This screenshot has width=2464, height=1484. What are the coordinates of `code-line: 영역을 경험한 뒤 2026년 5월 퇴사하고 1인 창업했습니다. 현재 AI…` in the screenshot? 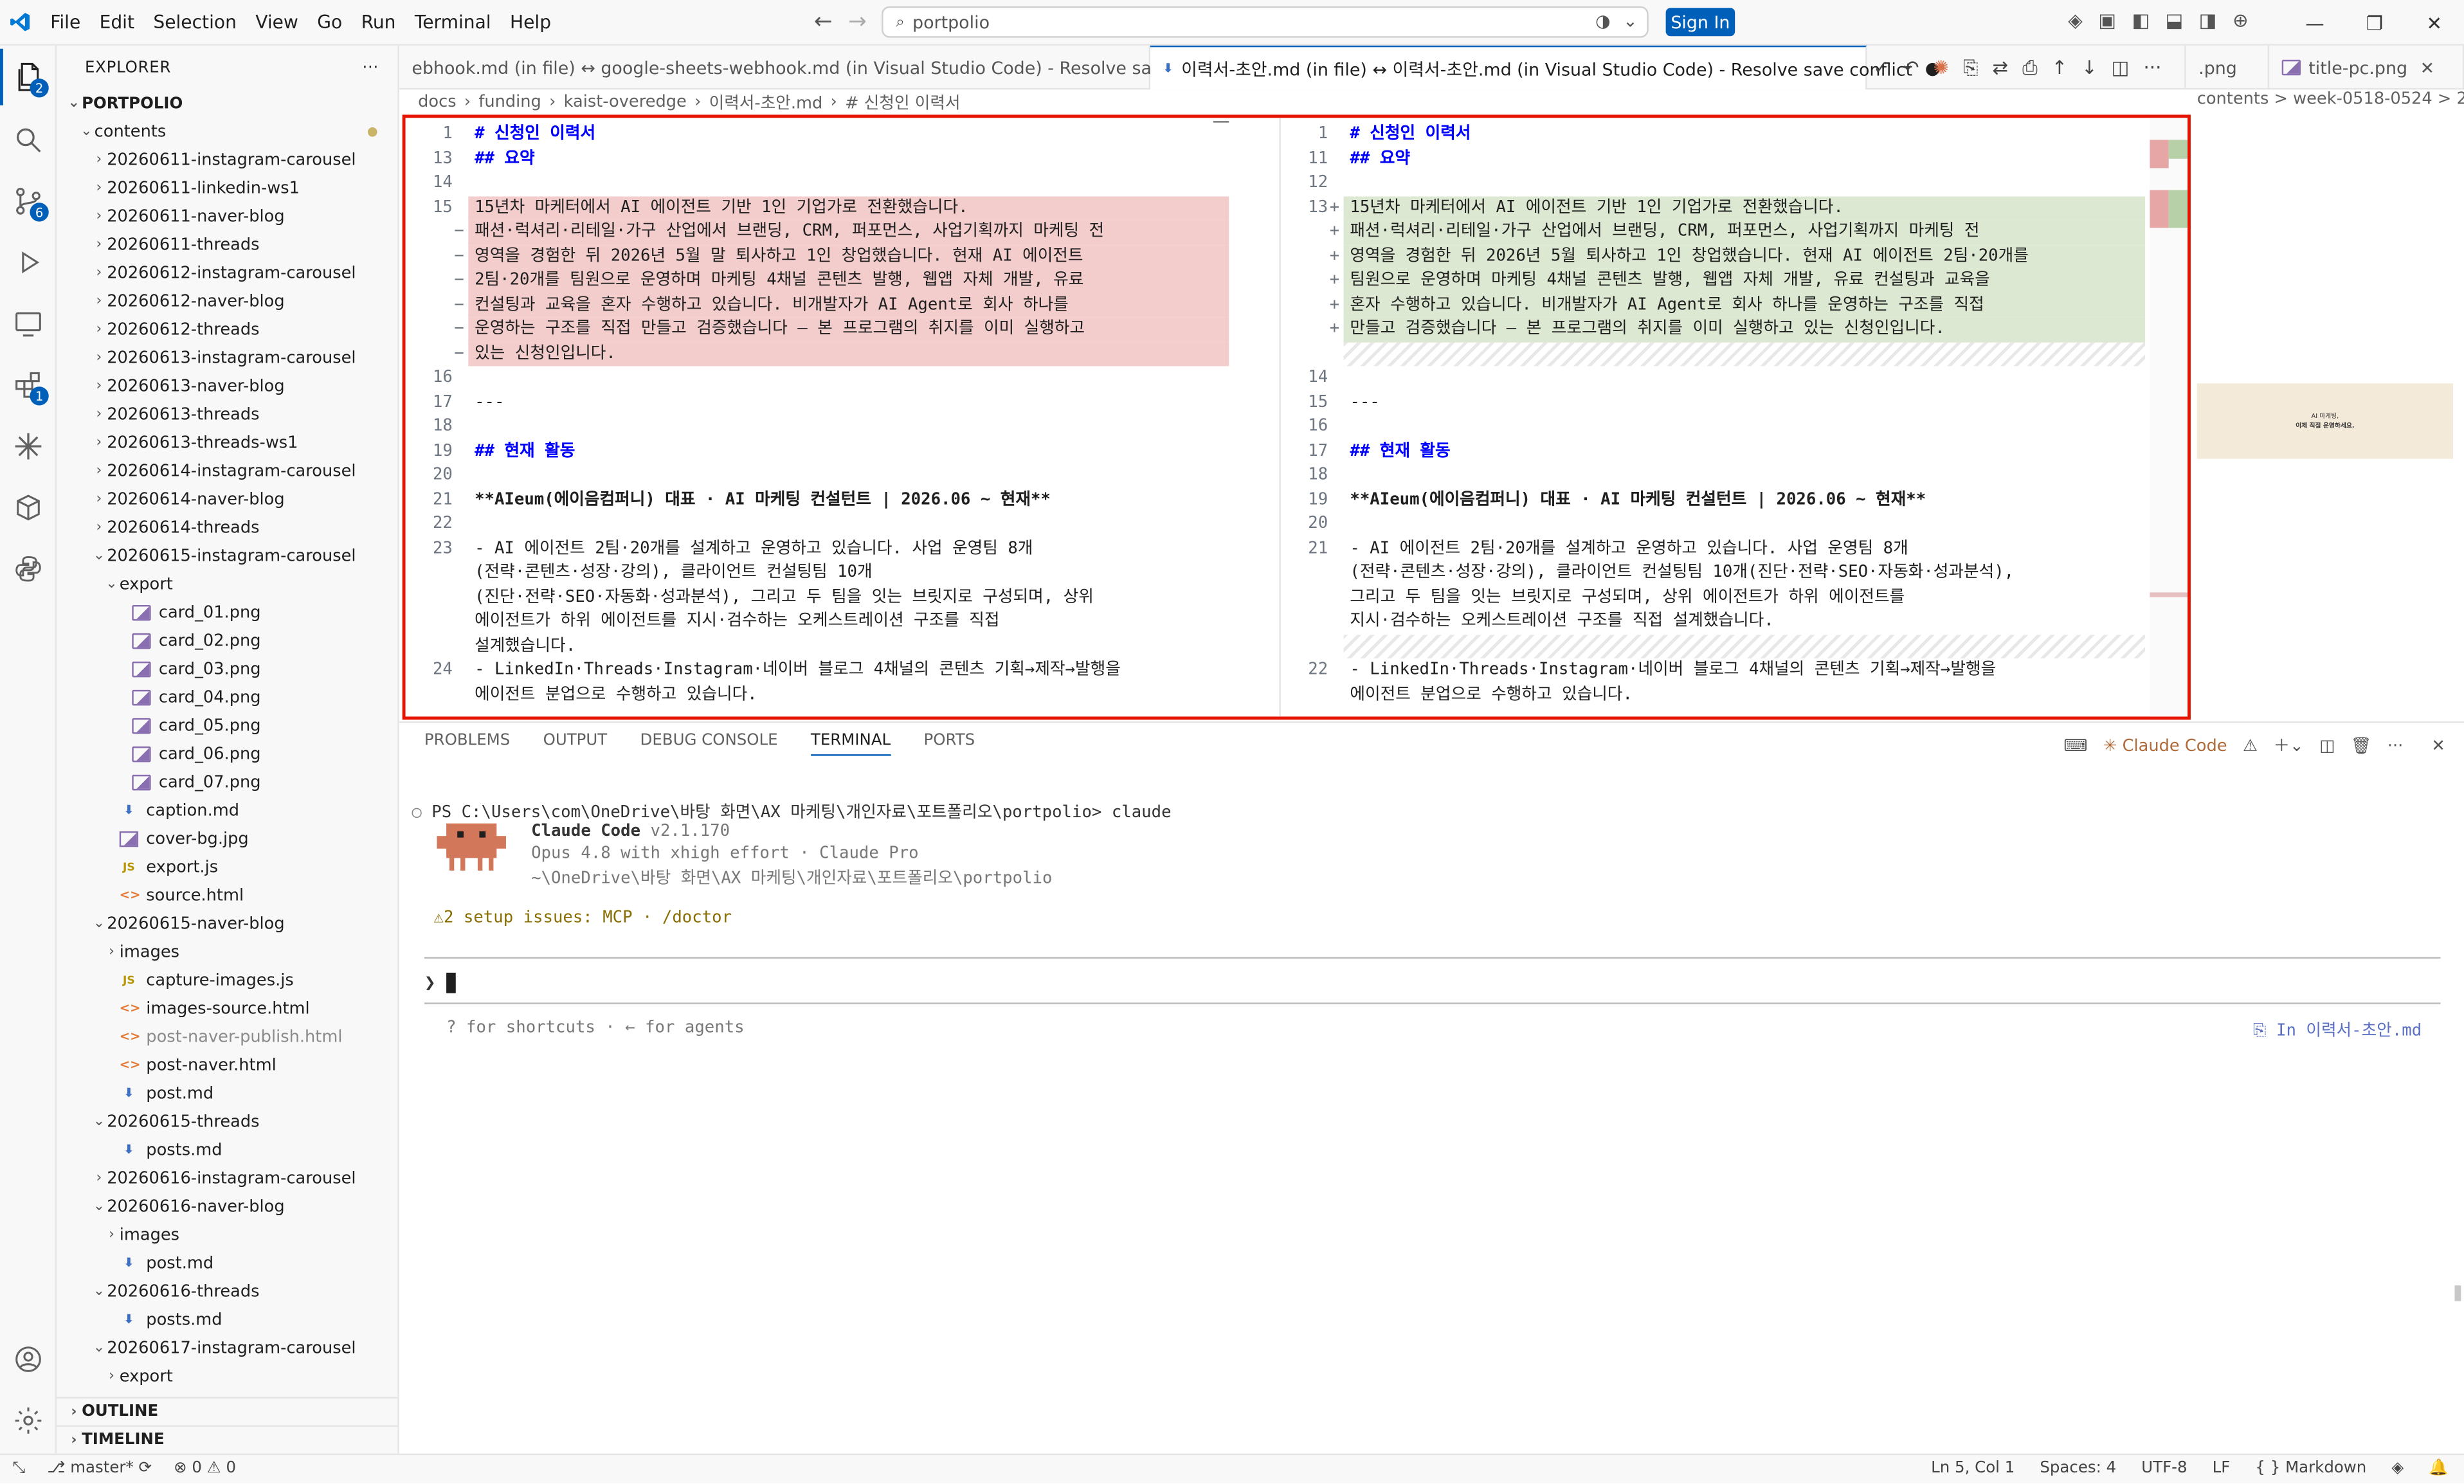 It's located at (1689, 256).